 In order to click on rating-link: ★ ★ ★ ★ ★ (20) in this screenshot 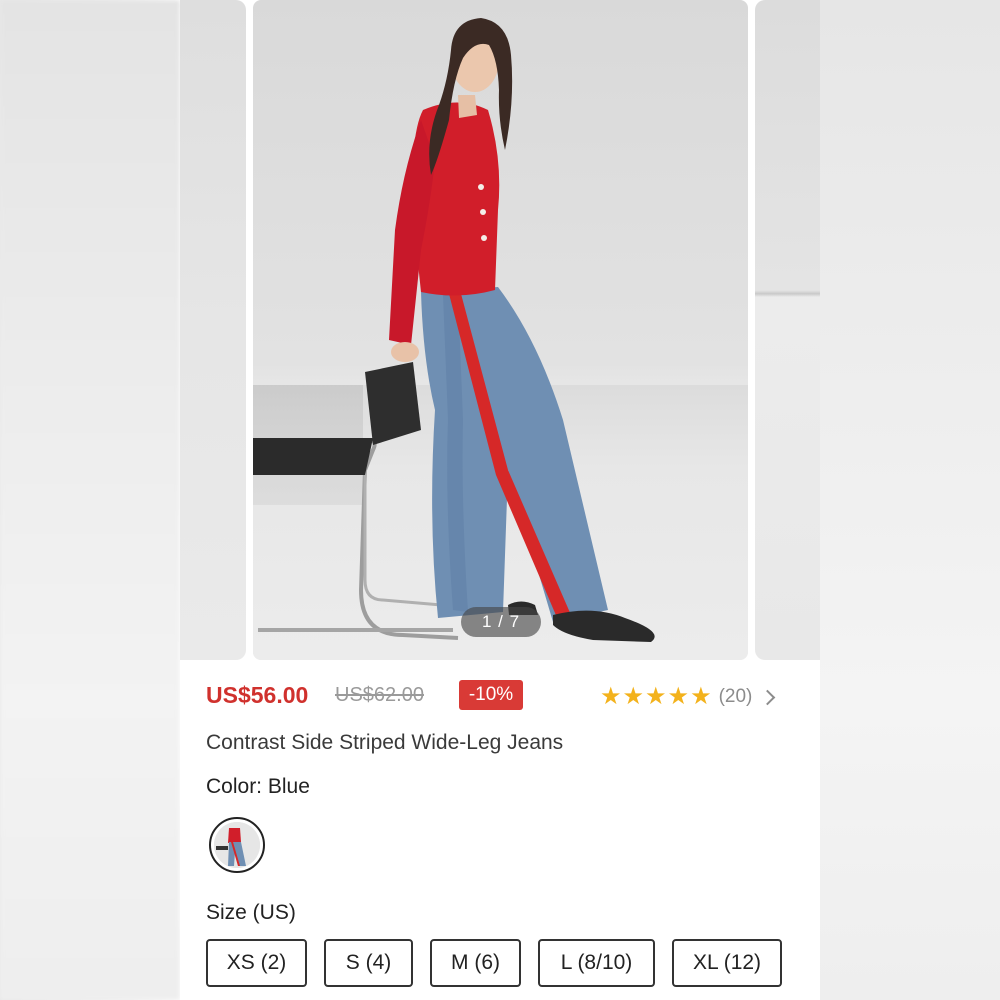, I will do `click(688, 697)`.